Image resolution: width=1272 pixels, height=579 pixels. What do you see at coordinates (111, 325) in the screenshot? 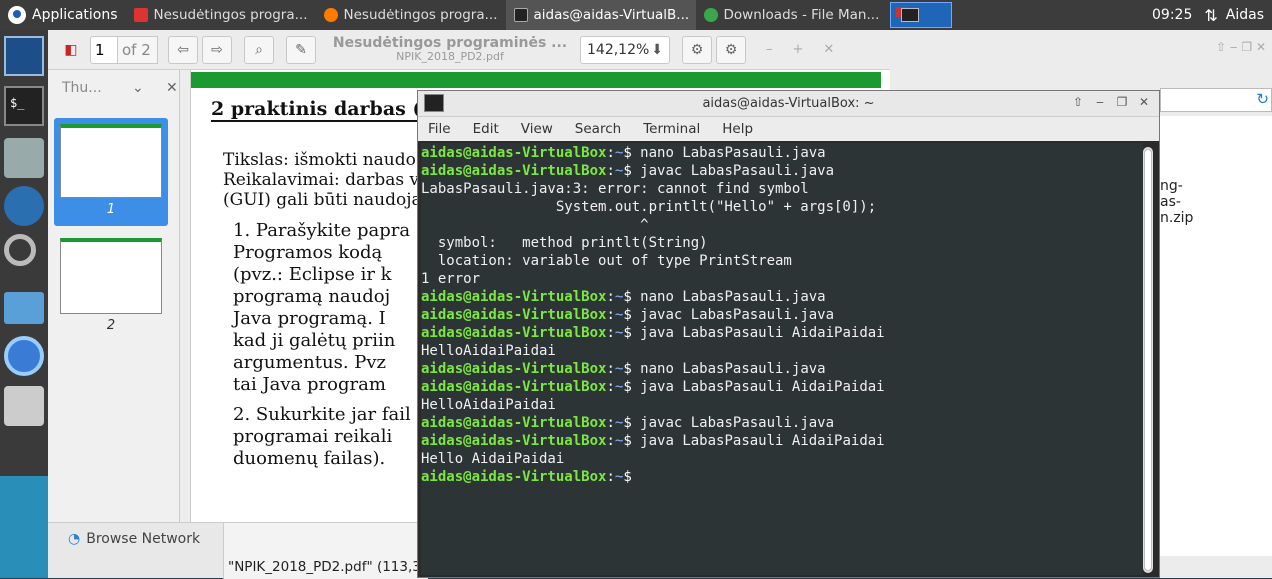
I see `thumbnail-page-number: 2` at bounding box center [111, 325].